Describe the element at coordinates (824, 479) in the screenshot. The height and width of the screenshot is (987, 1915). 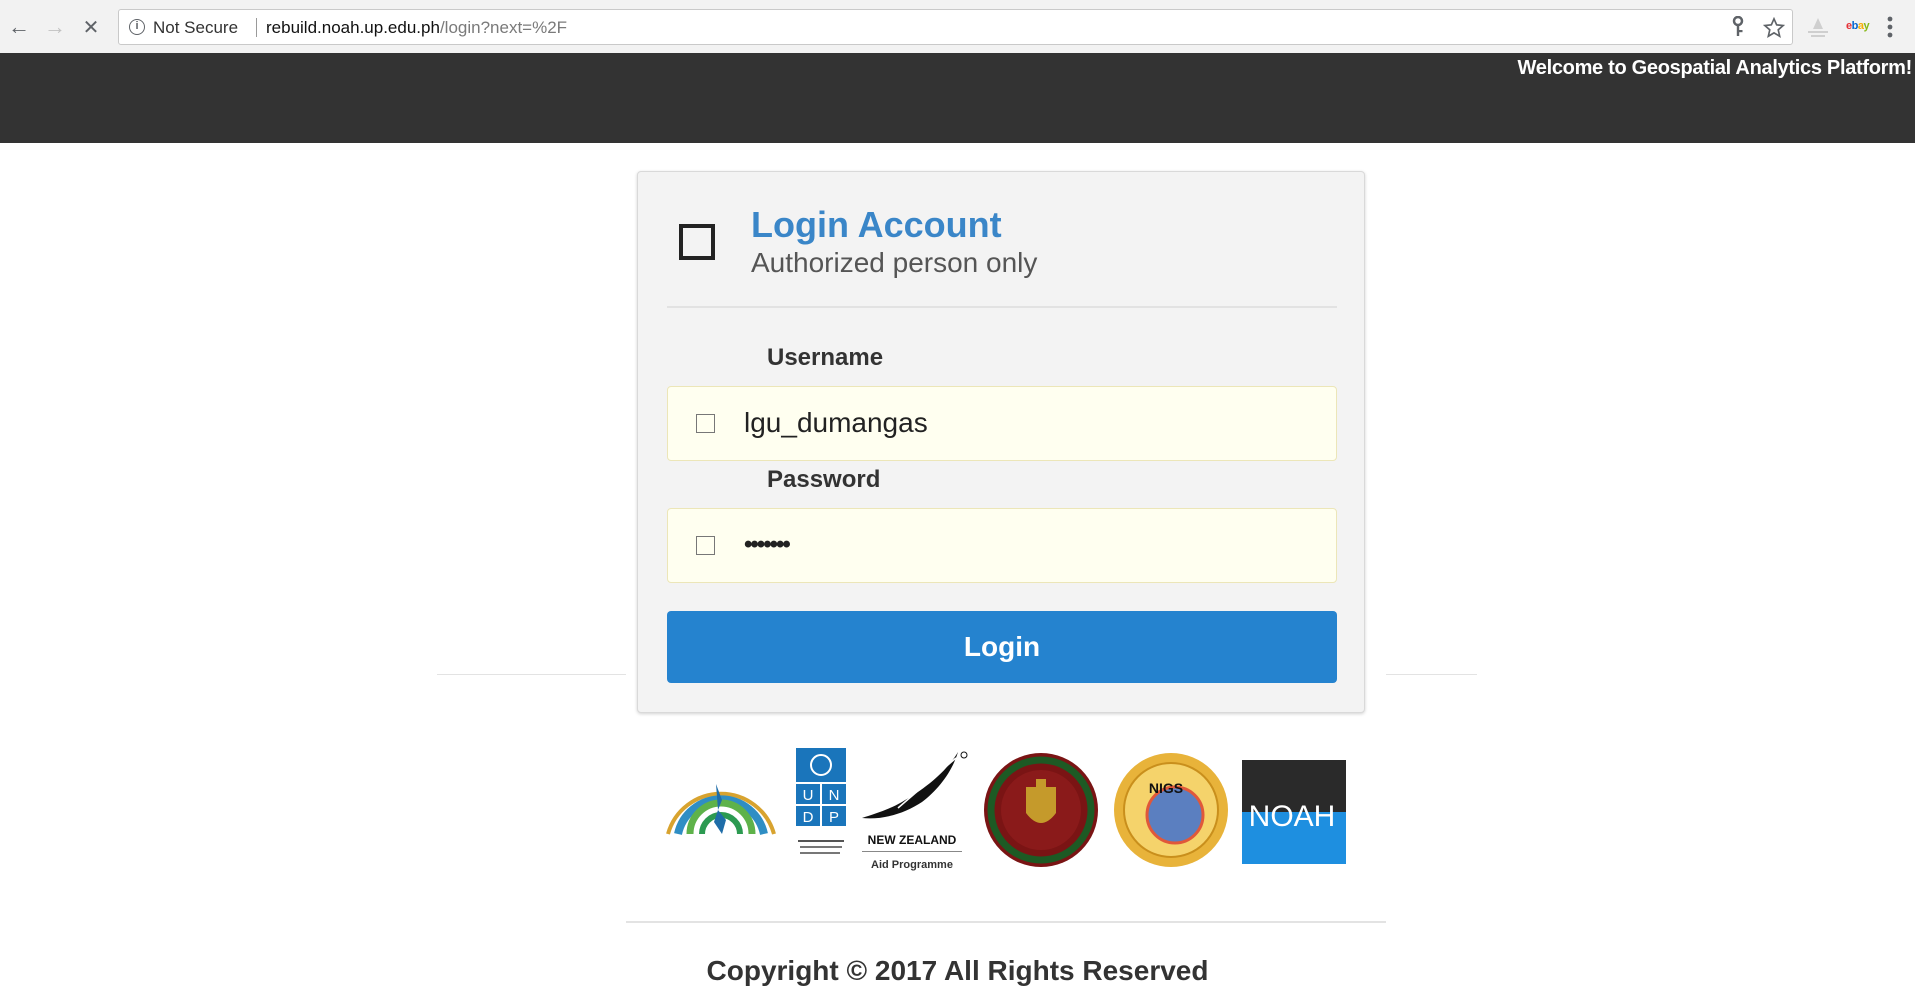
I see `password-label: Password` at that location.